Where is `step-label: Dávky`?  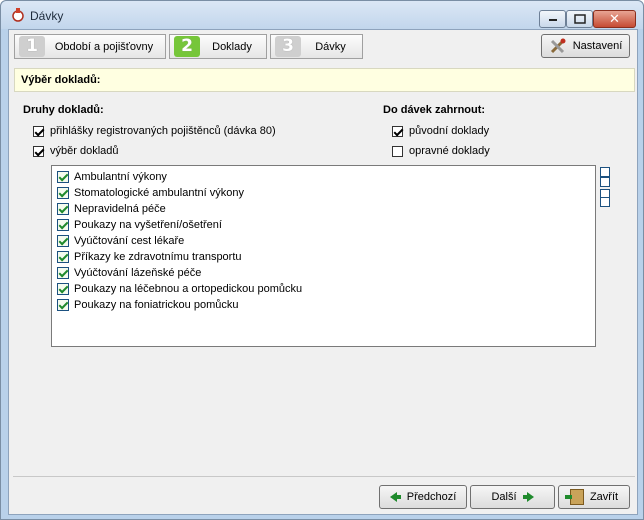 step-label: Dávky is located at coordinates (330, 47).